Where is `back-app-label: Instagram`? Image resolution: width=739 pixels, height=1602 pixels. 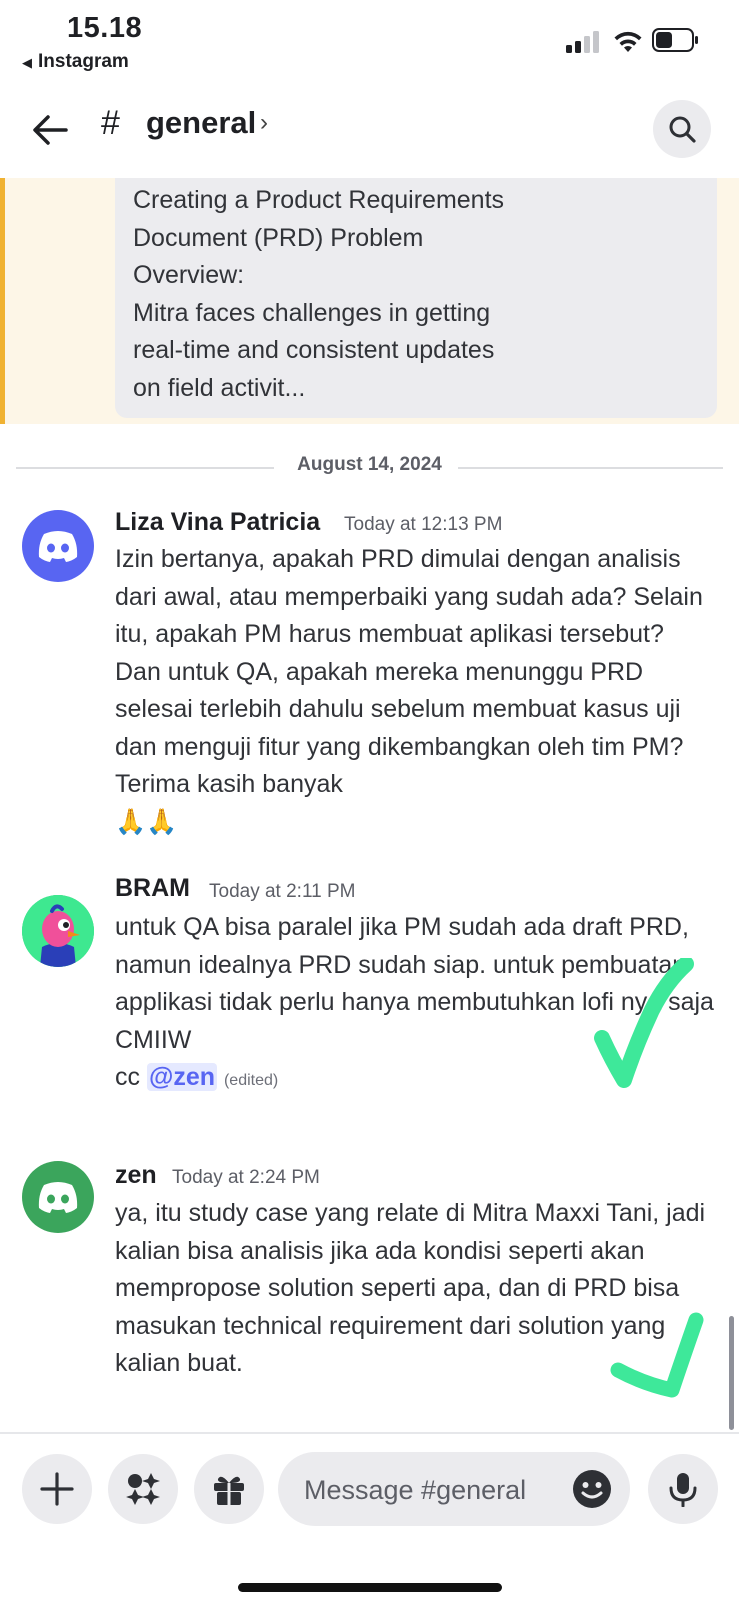 back-app-label: Instagram is located at coordinates (83, 61).